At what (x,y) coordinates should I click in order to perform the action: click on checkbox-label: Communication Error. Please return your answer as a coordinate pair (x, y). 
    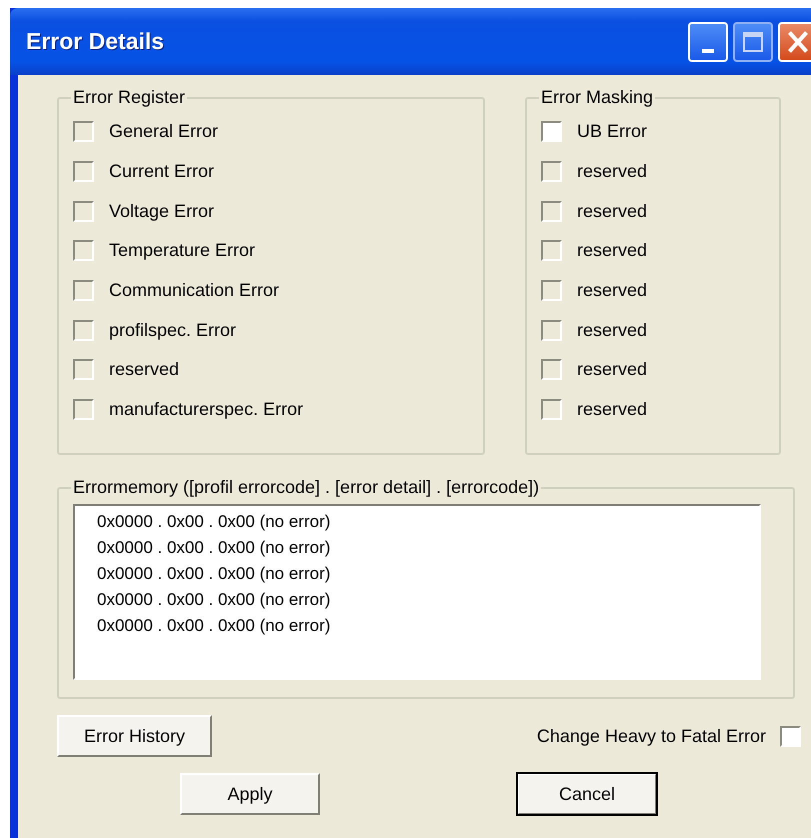
    Looking at the image, I should click on (194, 291).